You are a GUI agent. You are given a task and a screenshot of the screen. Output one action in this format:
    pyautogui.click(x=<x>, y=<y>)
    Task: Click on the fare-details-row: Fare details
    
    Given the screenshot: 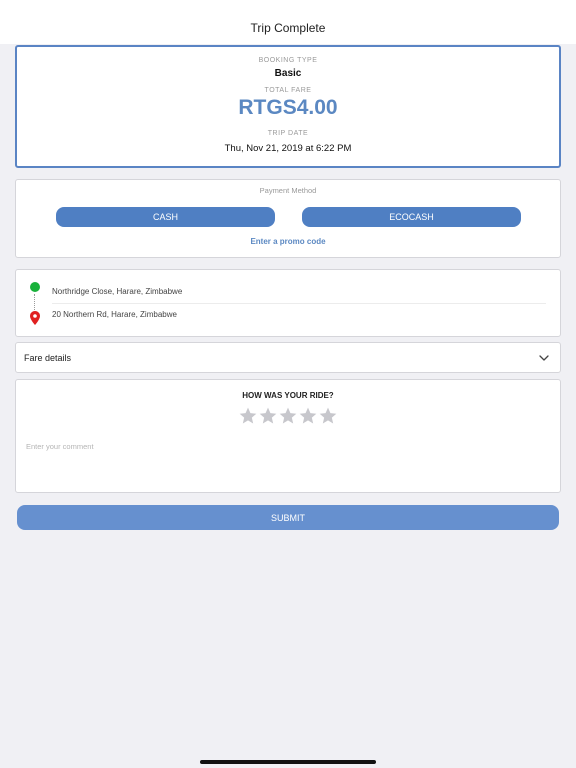 What is the action you would take?
    pyautogui.click(x=288, y=357)
    